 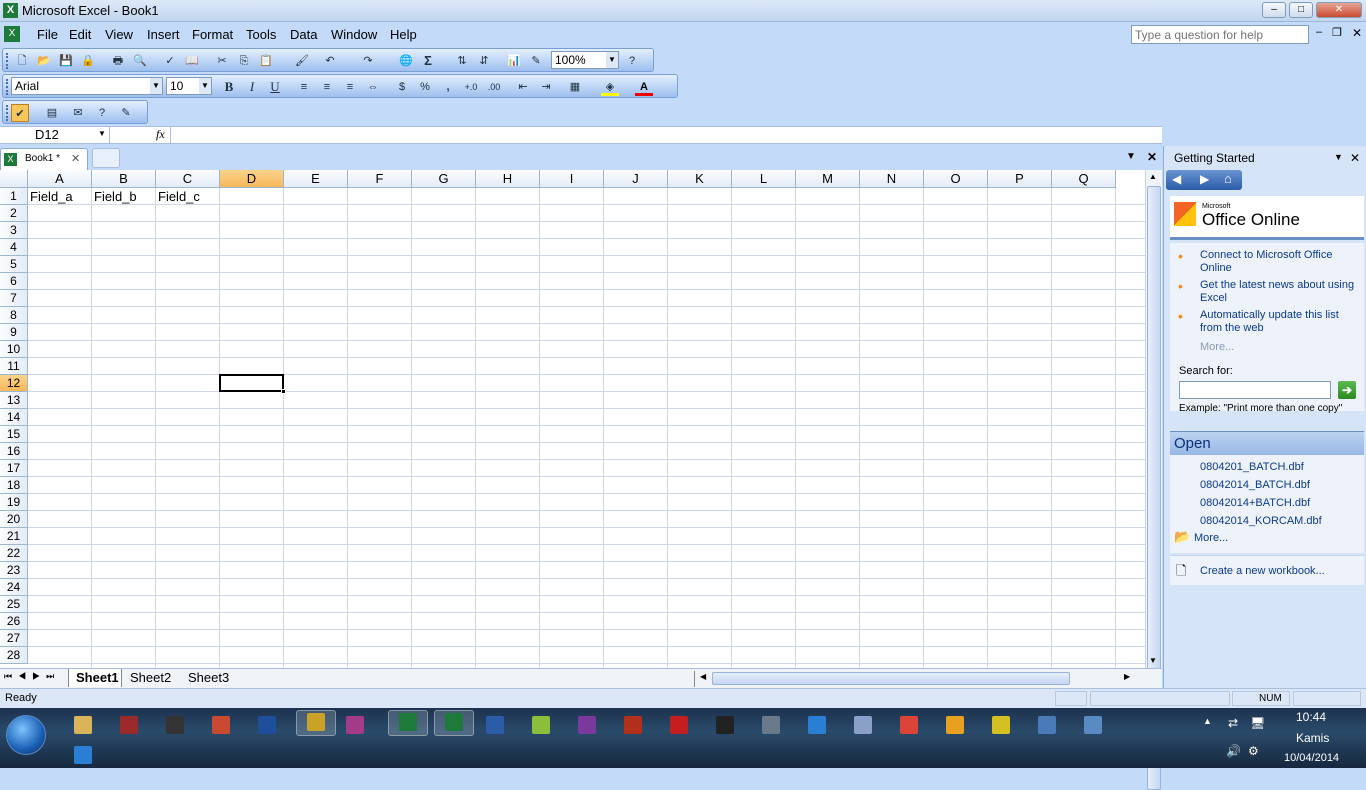 What do you see at coordinates (7, 61) in the screenshot?
I see `toolbar-grip` at bounding box center [7, 61].